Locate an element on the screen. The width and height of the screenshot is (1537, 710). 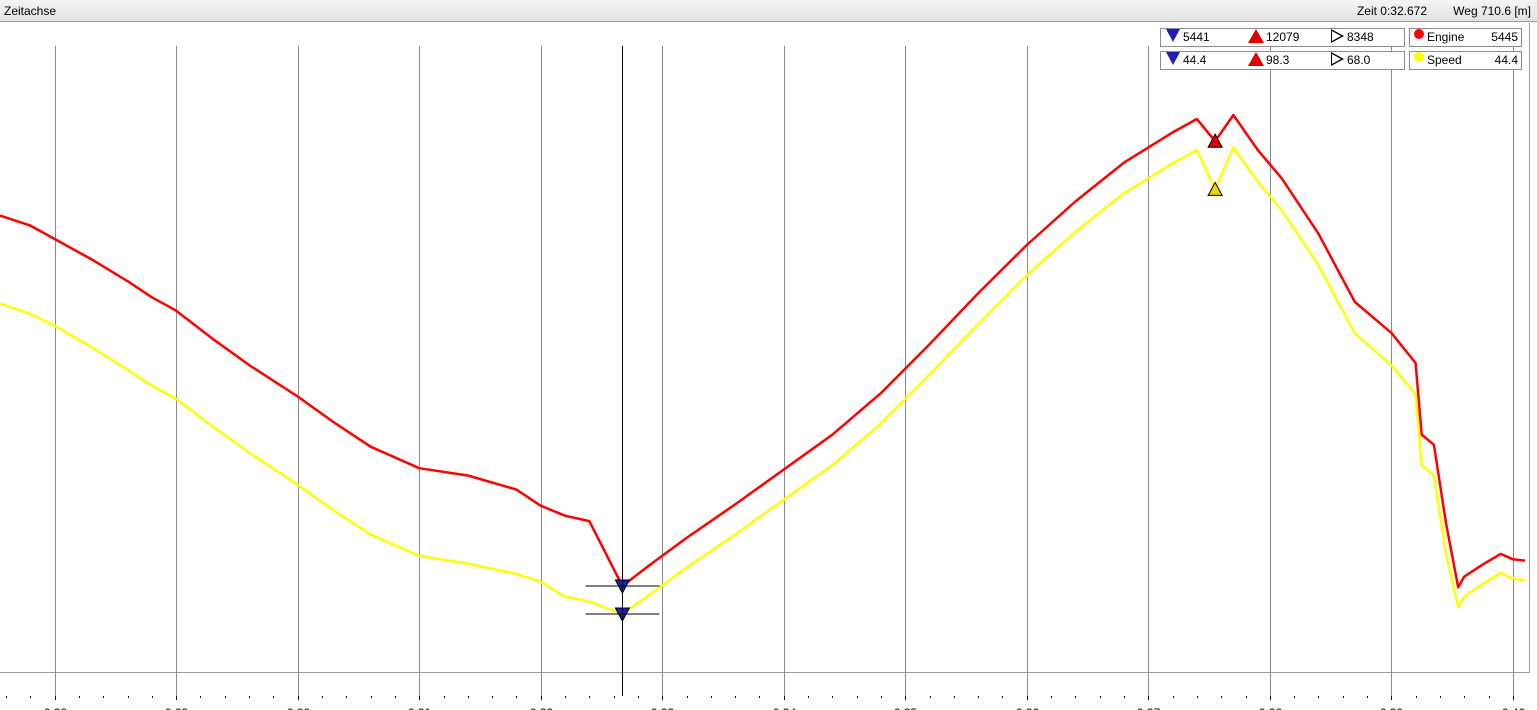
x-tick-label: 0:40 is located at coordinates (1514, 708).